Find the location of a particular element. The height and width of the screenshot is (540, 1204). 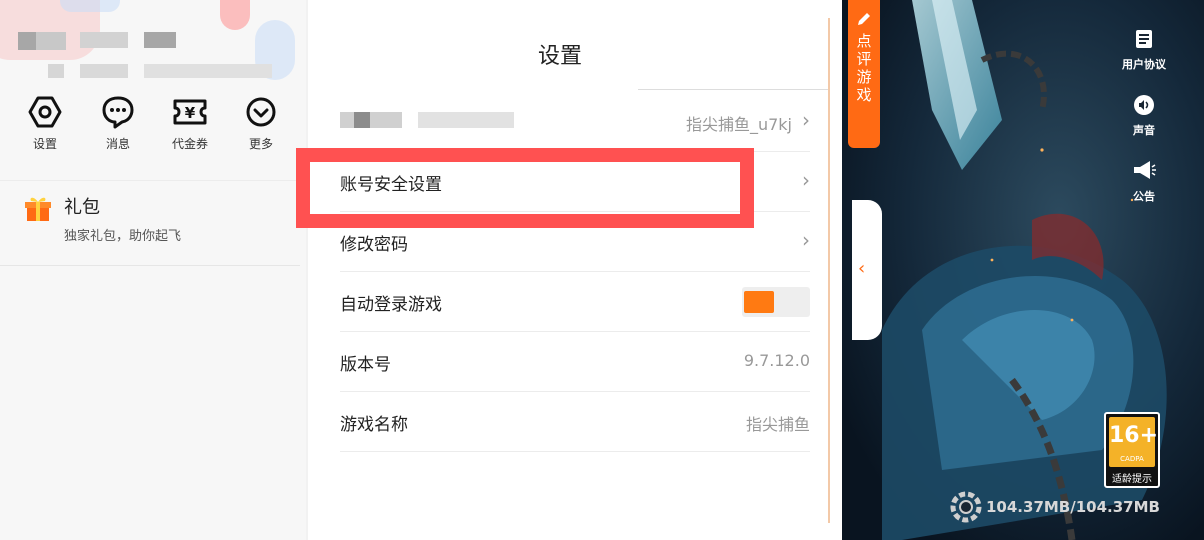

gift-pack-entry: 礼包 独家礼包，助你起飞 is located at coordinates (150, 223).